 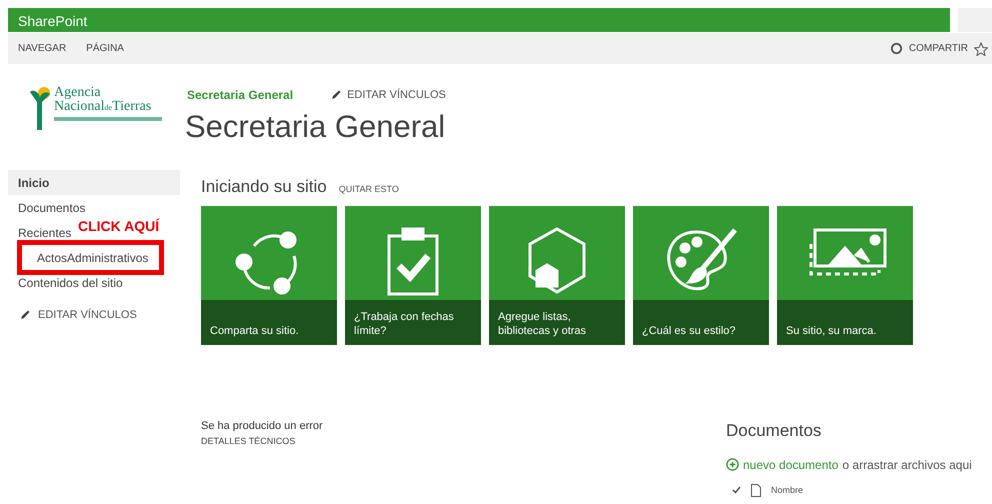 What do you see at coordinates (47, 207) in the screenshot?
I see `nav-link: Documentos` at bounding box center [47, 207].